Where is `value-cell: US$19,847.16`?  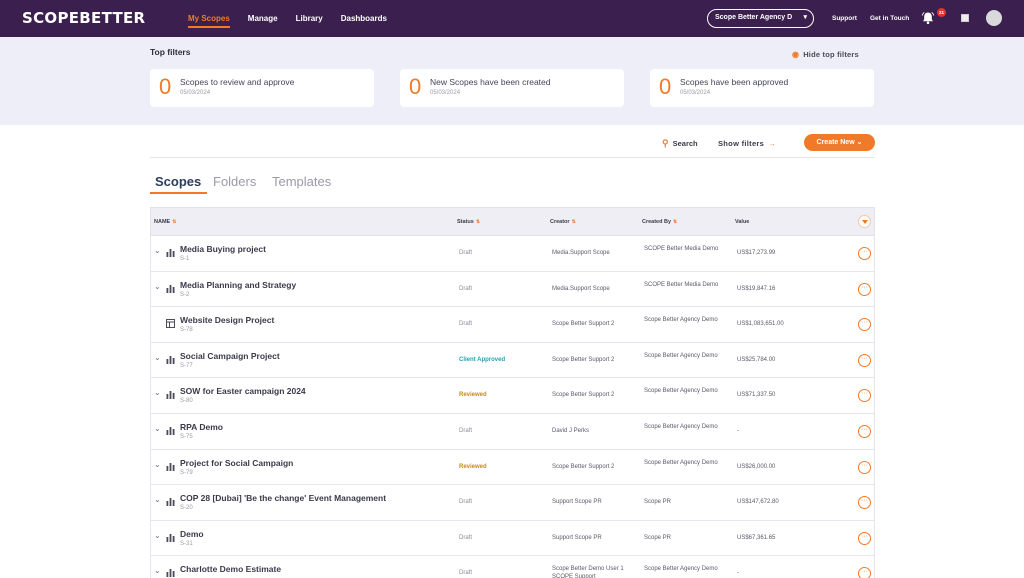 value-cell: US$19,847.16 is located at coordinates (756, 288).